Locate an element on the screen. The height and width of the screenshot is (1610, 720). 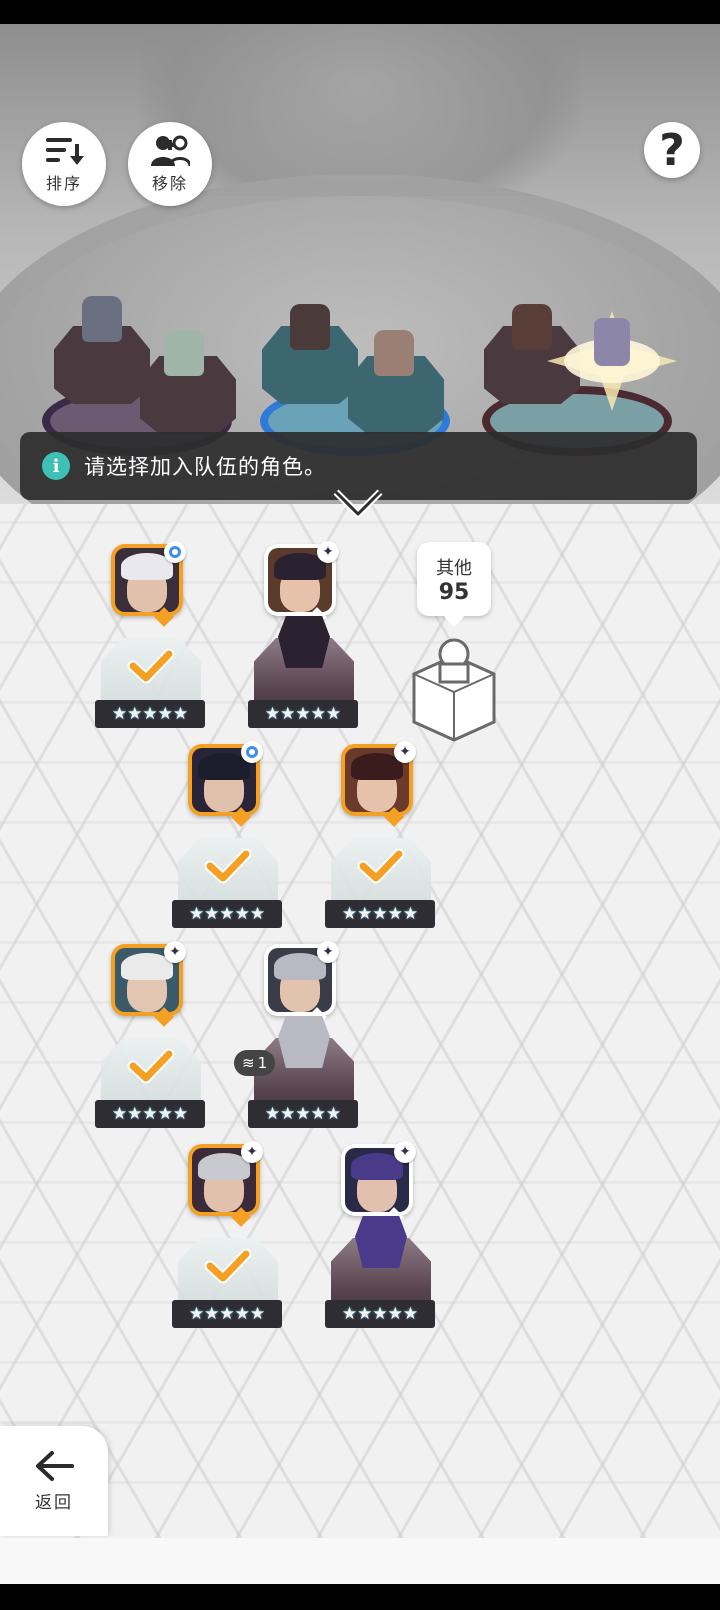
help-button: ? is located at coordinates (672, 150).